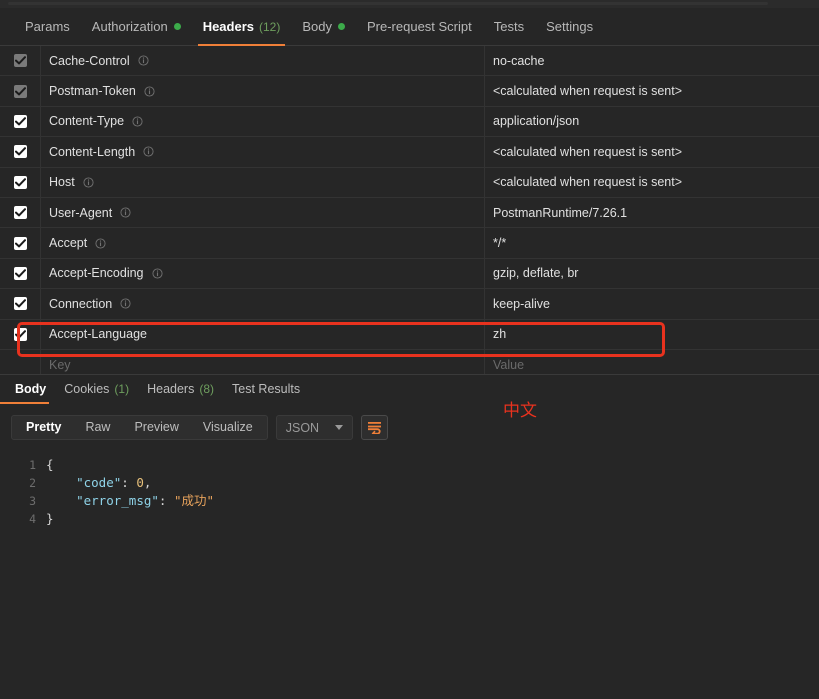  What do you see at coordinates (180, 389) in the screenshot?
I see `response-tab-headers: Headers (8)` at bounding box center [180, 389].